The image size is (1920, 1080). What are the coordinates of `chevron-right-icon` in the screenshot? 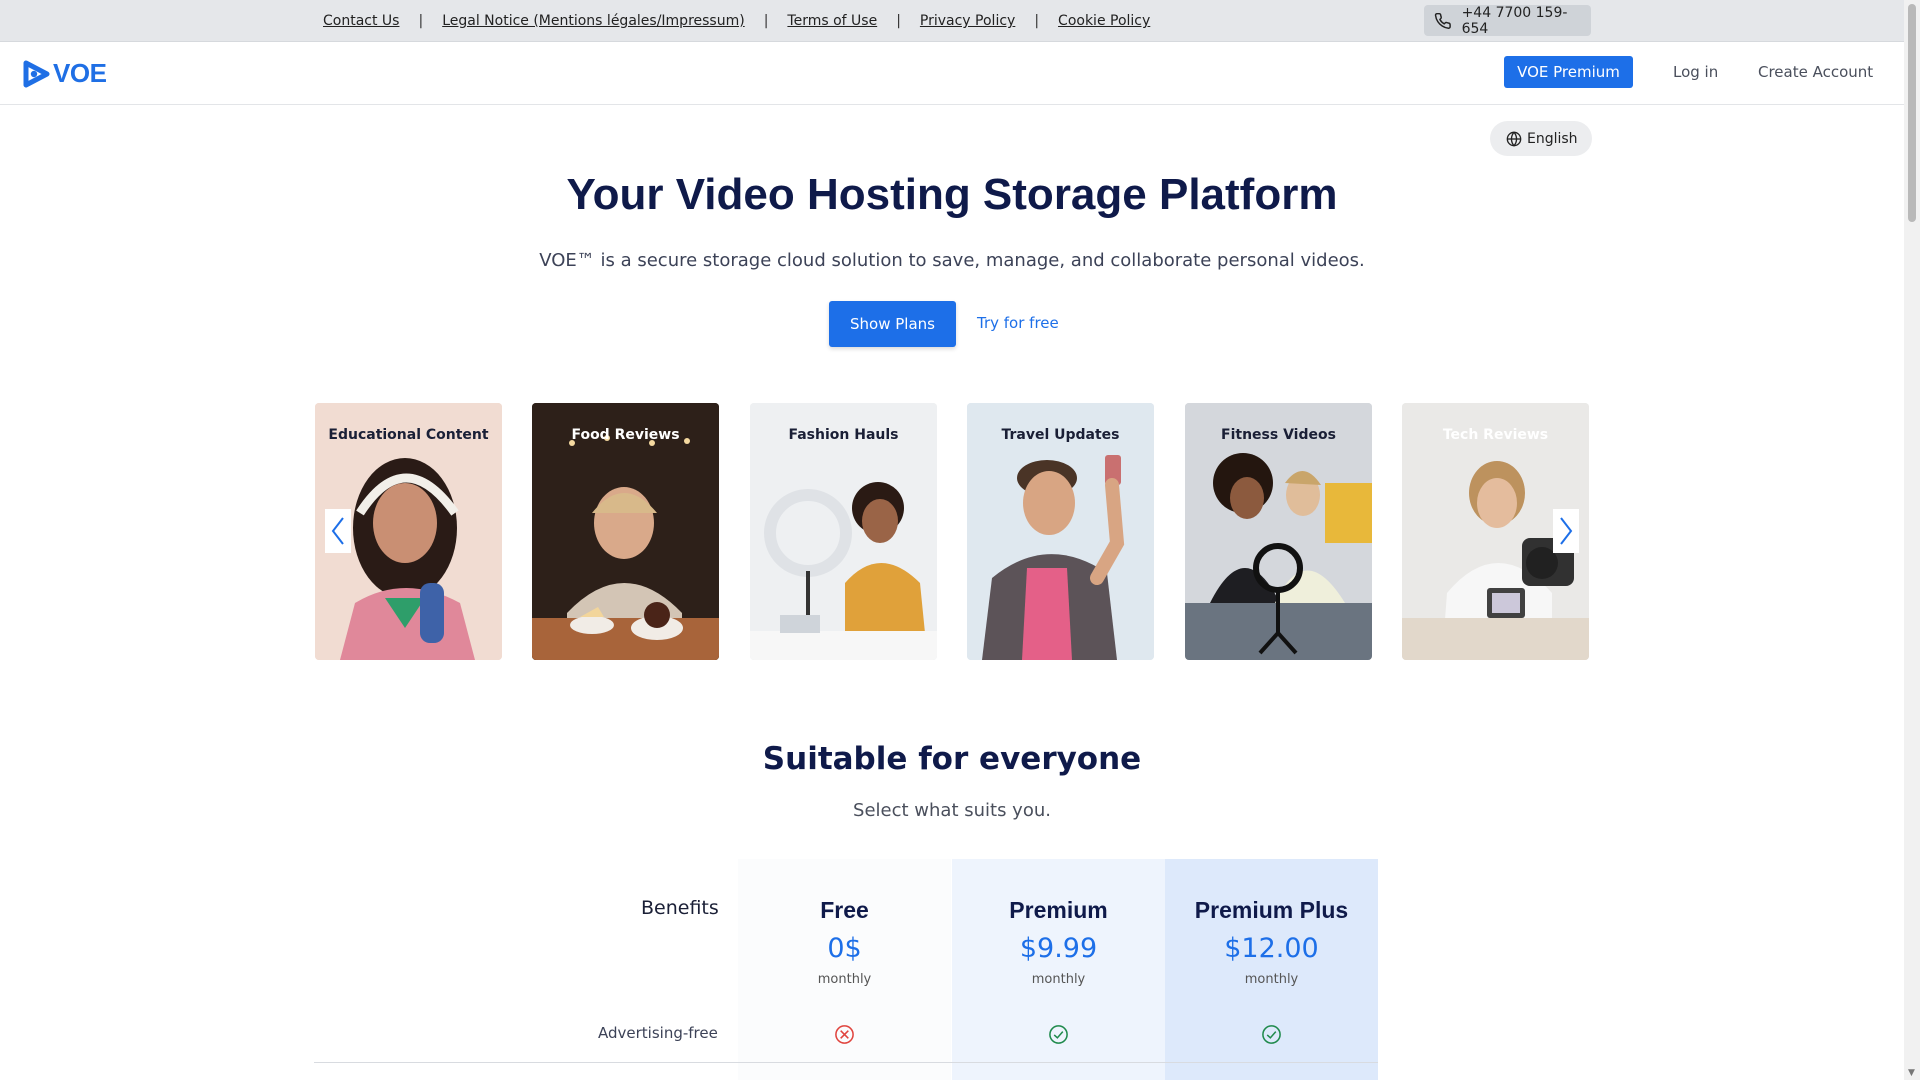 It's located at (1566, 531).